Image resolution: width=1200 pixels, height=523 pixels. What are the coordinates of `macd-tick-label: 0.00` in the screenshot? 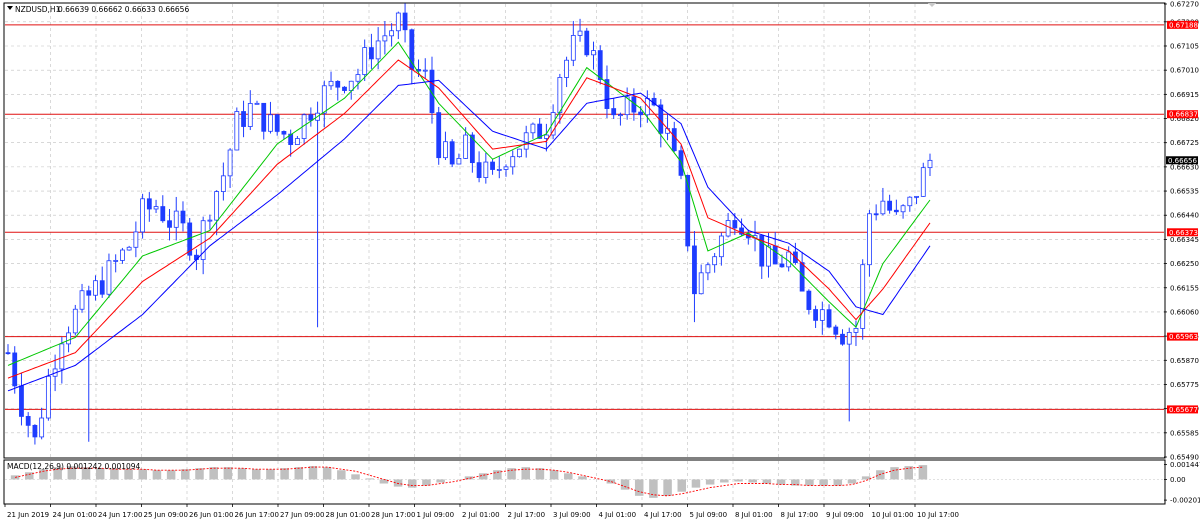 It's located at (1178, 480).